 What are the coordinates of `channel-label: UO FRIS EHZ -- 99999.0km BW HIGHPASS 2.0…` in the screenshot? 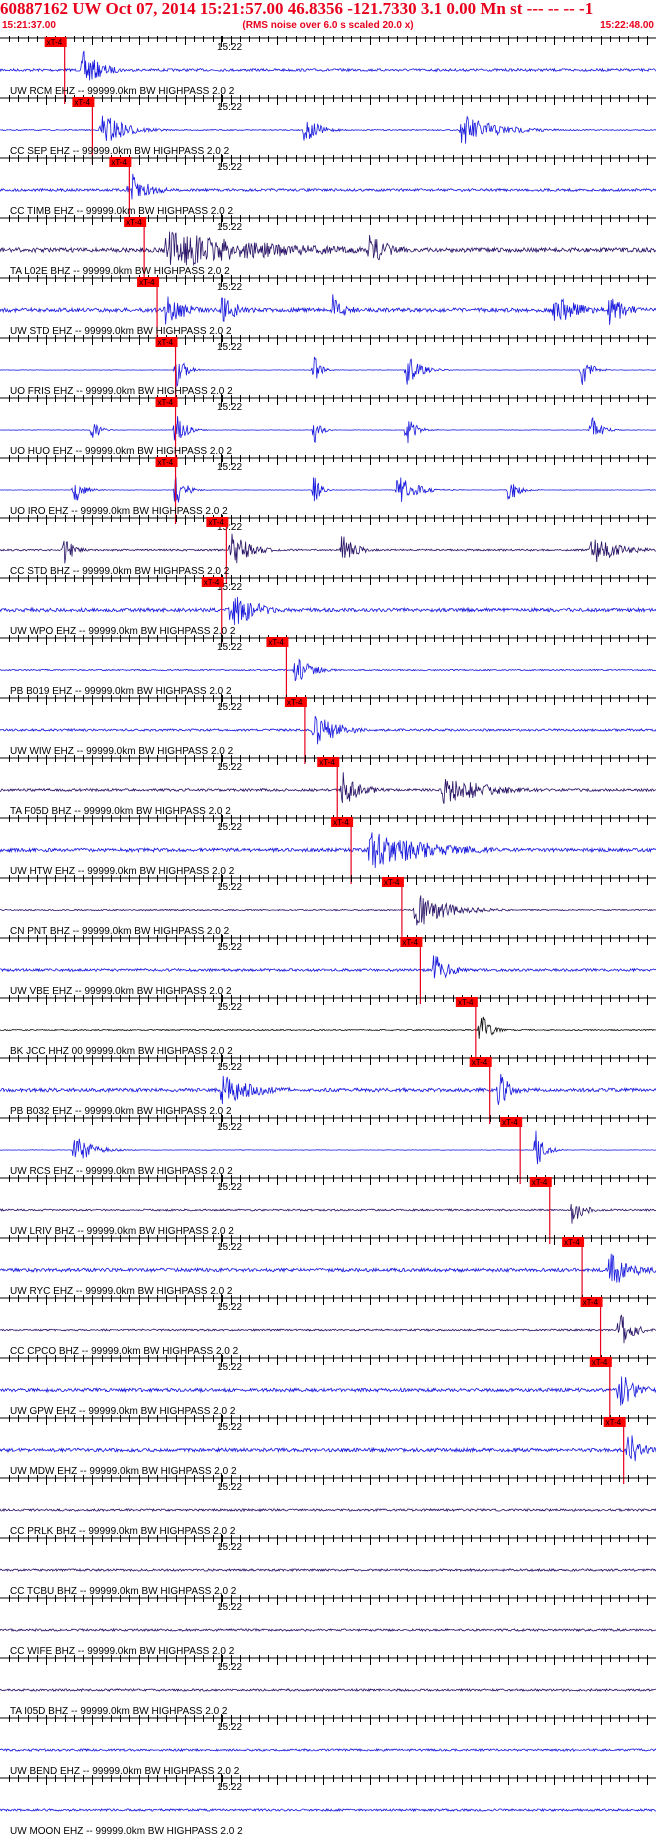 It's located at (121, 391).